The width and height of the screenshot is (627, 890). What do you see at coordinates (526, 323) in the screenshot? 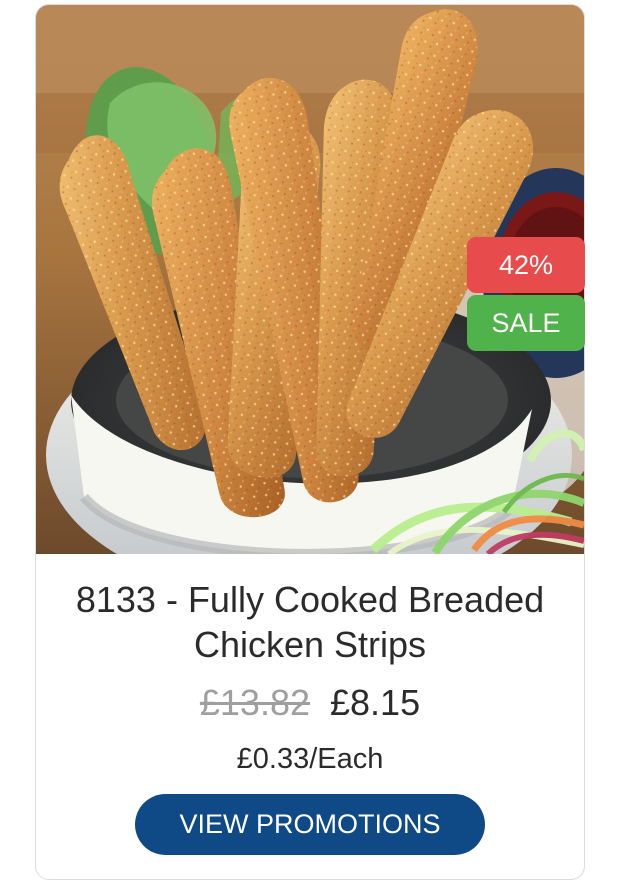
I see `sale-badge: SALE` at bounding box center [526, 323].